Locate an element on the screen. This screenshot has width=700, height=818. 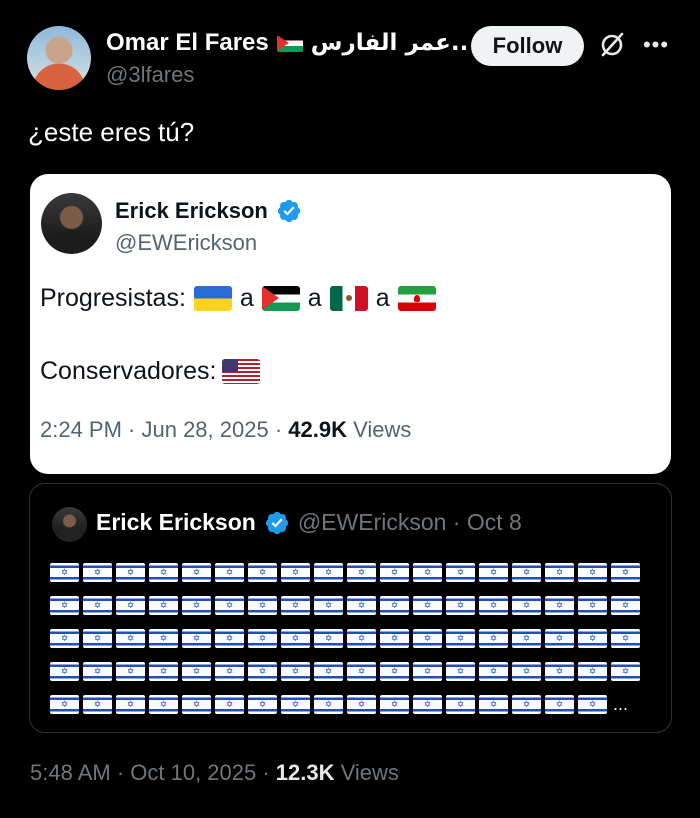
screenshot-avatar is located at coordinates (71, 223).